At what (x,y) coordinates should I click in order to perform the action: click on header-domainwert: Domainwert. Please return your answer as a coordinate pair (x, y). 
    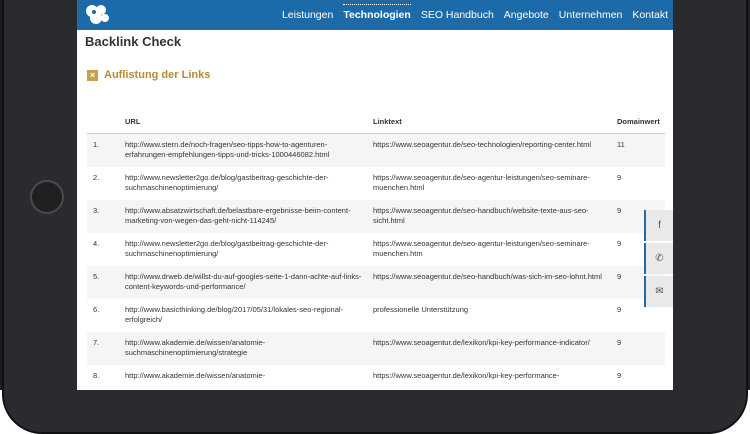
    Looking at the image, I should click on (639, 122).